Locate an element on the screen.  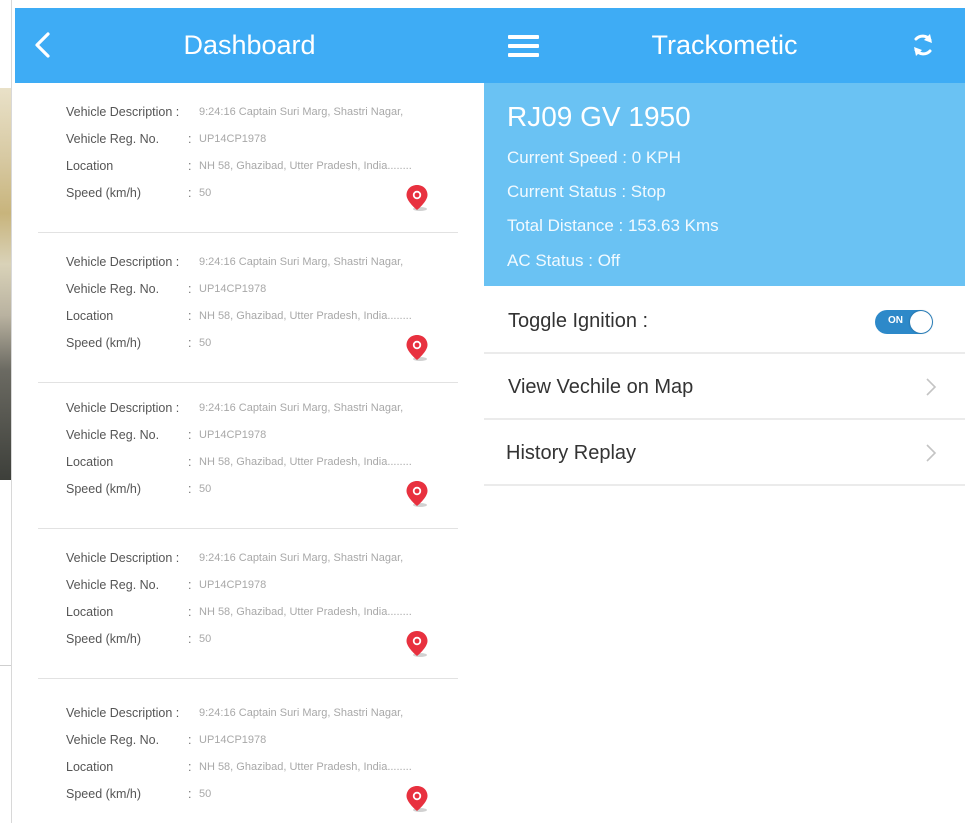
dashboard-header: Dashboard is located at coordinates (249, 45).